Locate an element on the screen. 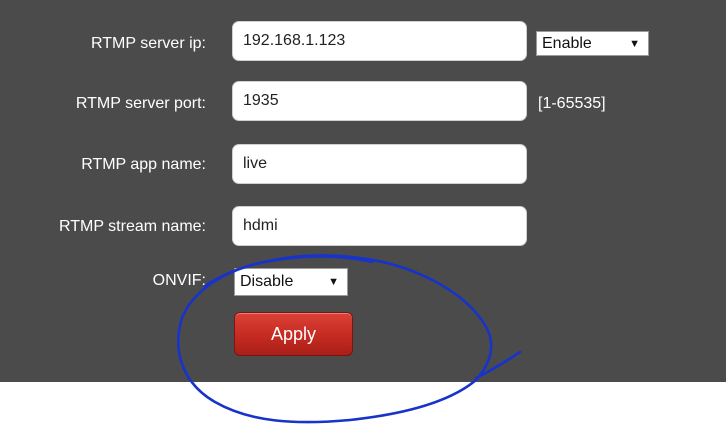  stream-name-input is located at coordinates (379, 226).